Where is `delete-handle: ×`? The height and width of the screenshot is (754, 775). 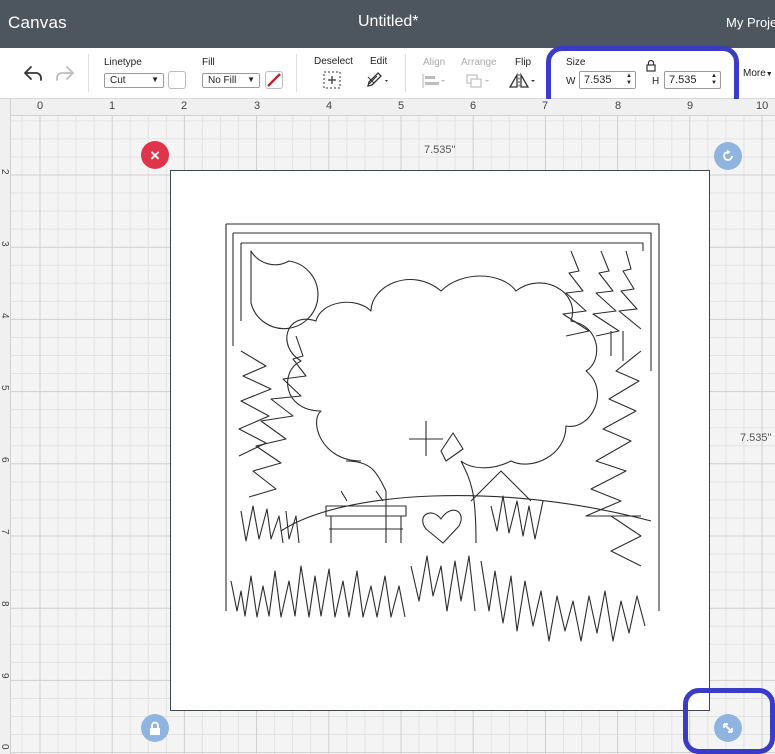 delete-handle: × is located at coordinates (155, 155).